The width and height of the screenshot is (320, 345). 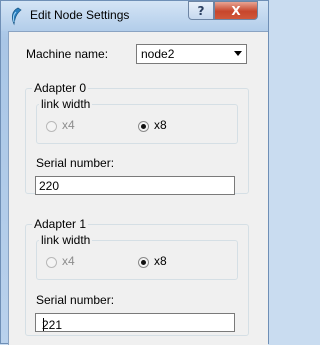 I want to click on adapter-1-serial-input: 221, so click(x=135, y=322).